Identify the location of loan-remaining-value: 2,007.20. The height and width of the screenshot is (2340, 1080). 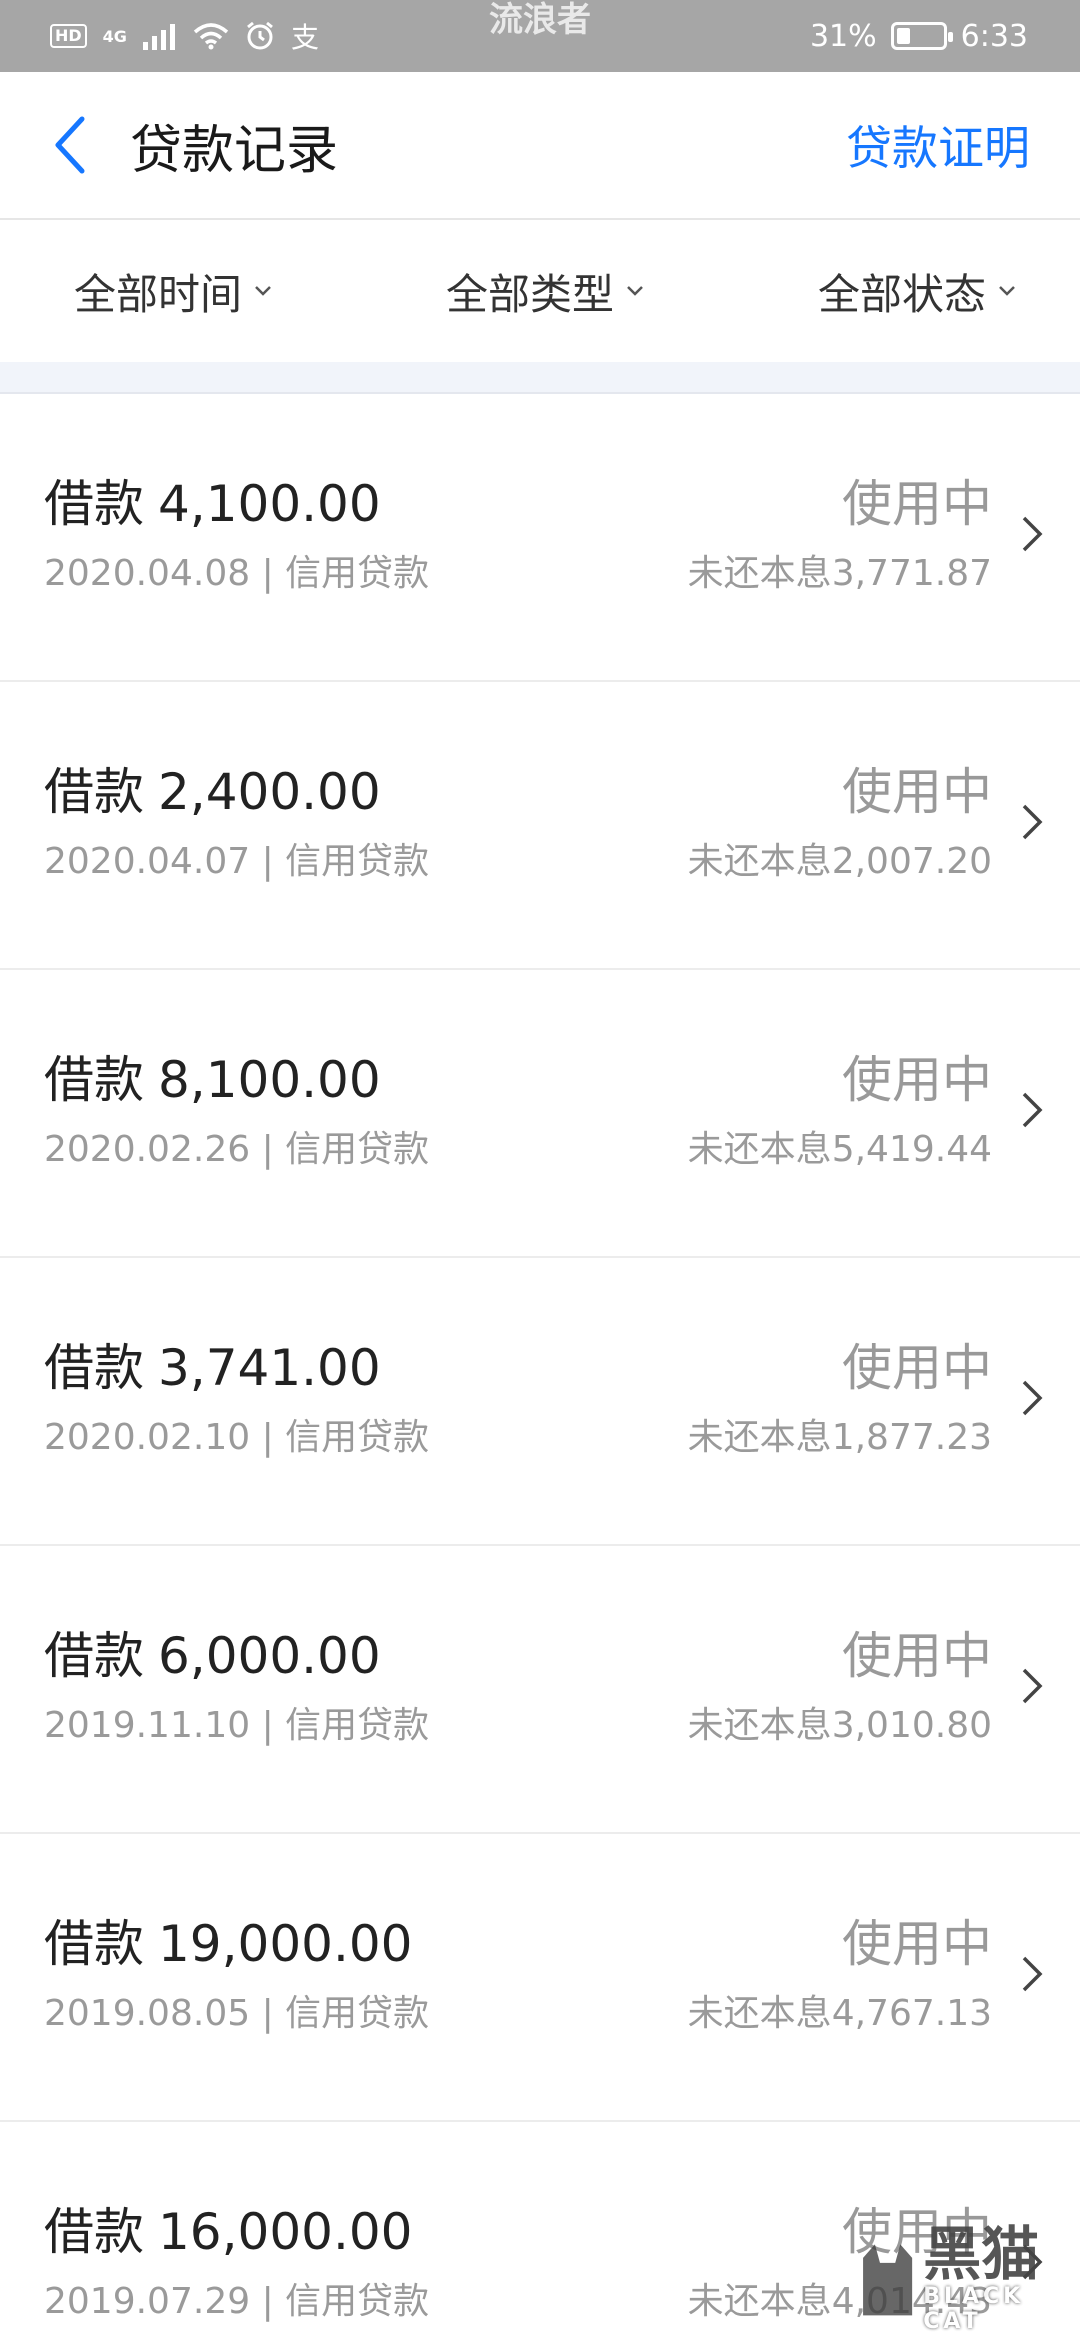
(911, 861).